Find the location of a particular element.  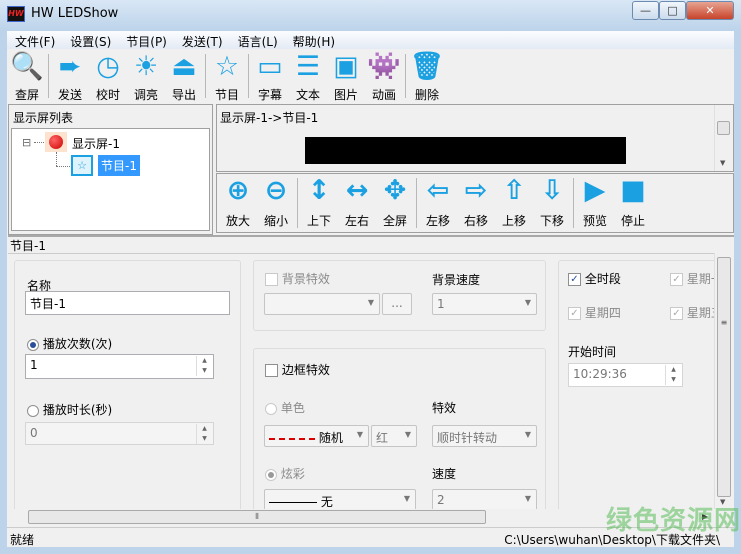

arrow-right-icon: ⇨ is located at coordinates (476, 190).